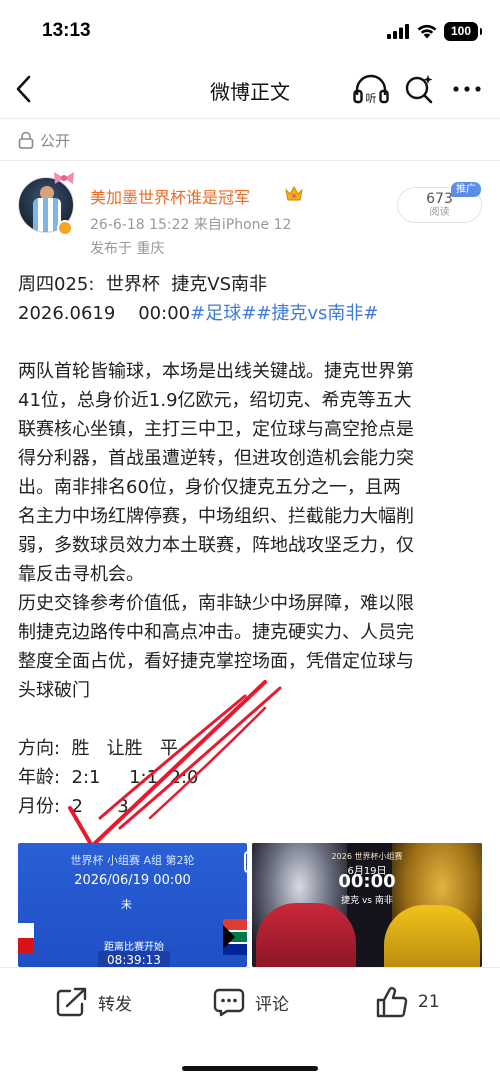  Describe the element at coordinates (250, 118) in the screenshot. I see `nav-divider` at that location.